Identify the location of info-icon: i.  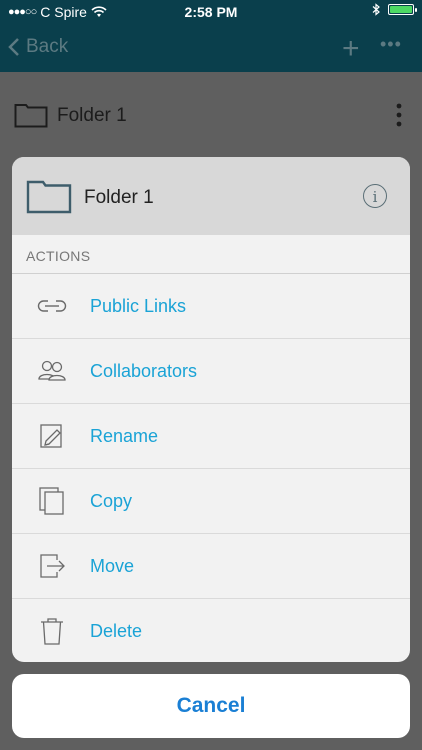
(375, 196).